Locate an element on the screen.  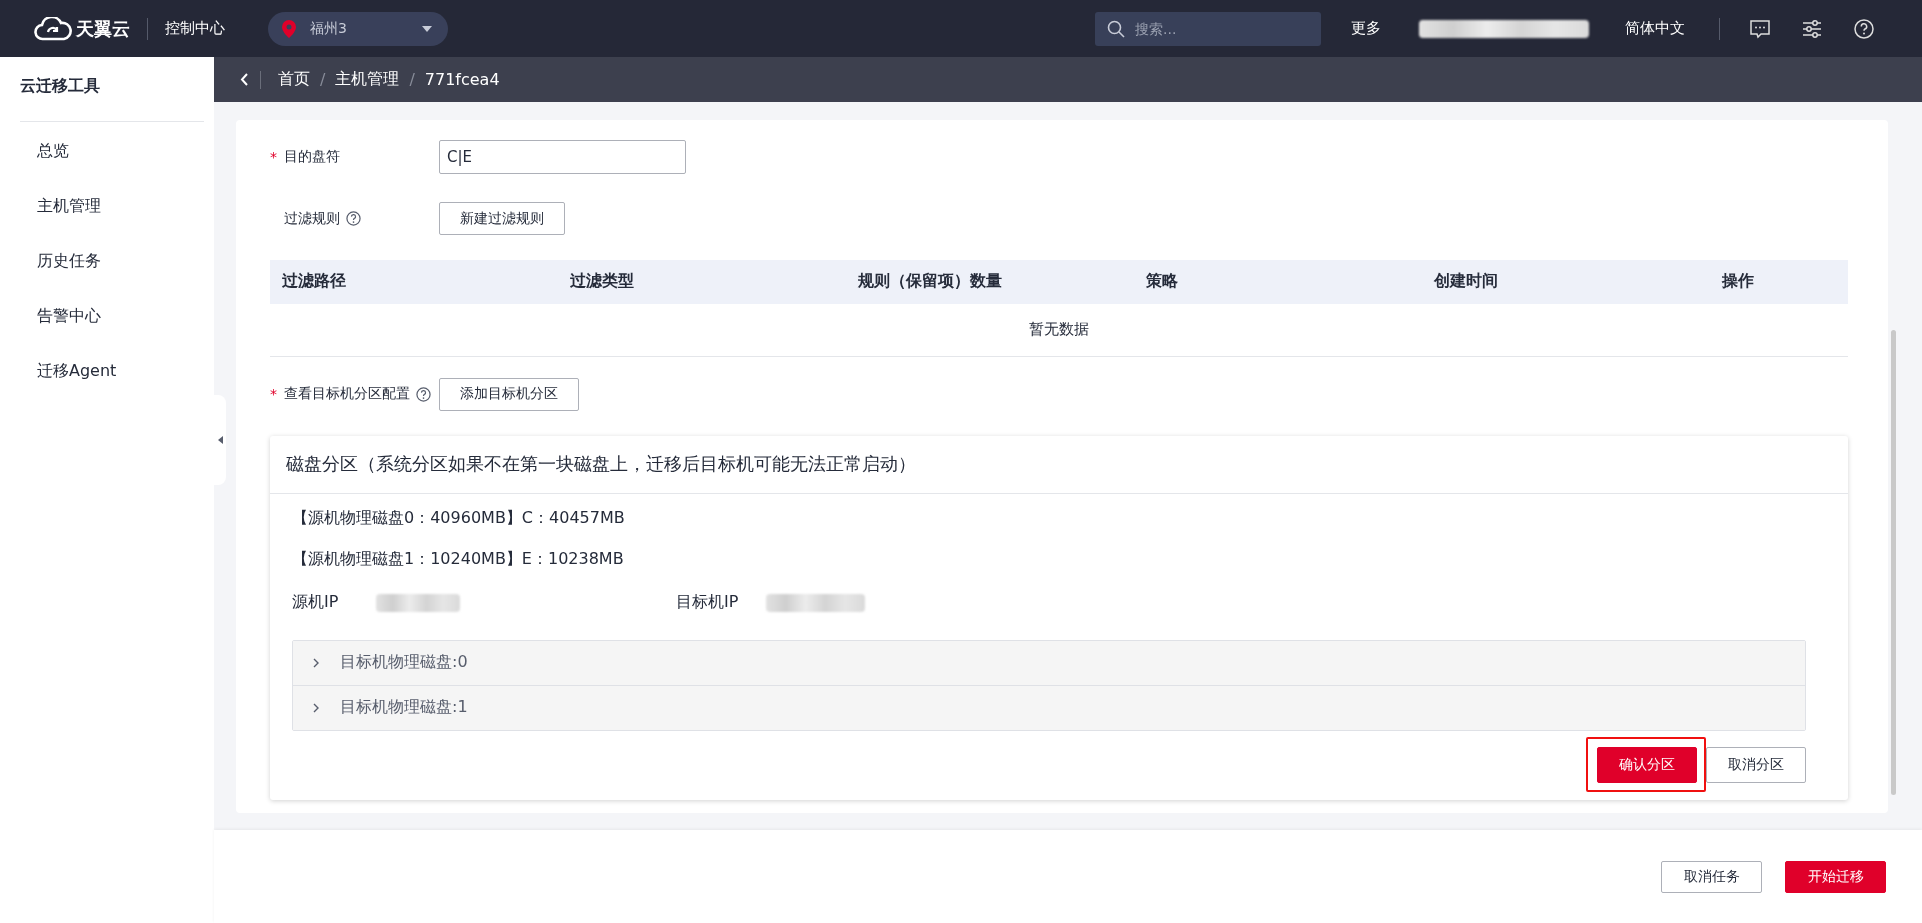
sidebar-toggle is located at coordinates (220, 440).